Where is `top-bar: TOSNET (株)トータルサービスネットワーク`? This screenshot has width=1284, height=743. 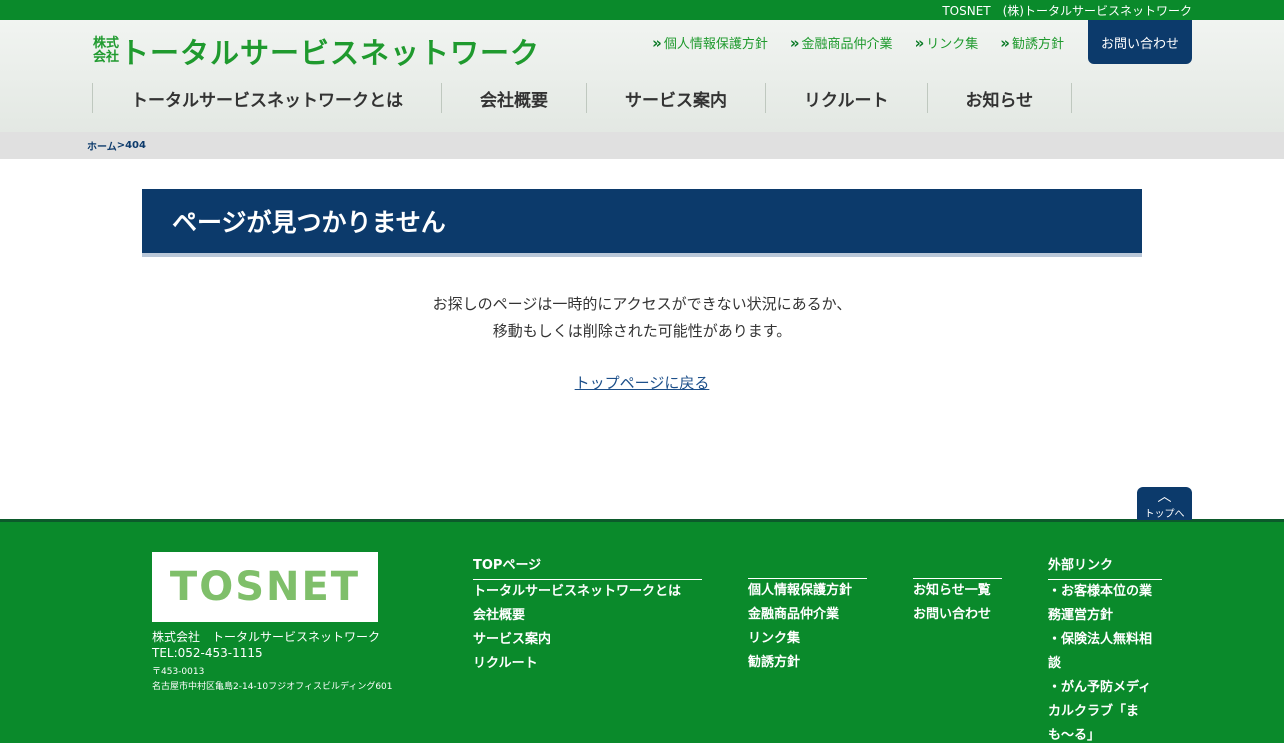
top-bar: TOSNET (株)トータルサービスネットワーク is located at coordinates (642, 10).